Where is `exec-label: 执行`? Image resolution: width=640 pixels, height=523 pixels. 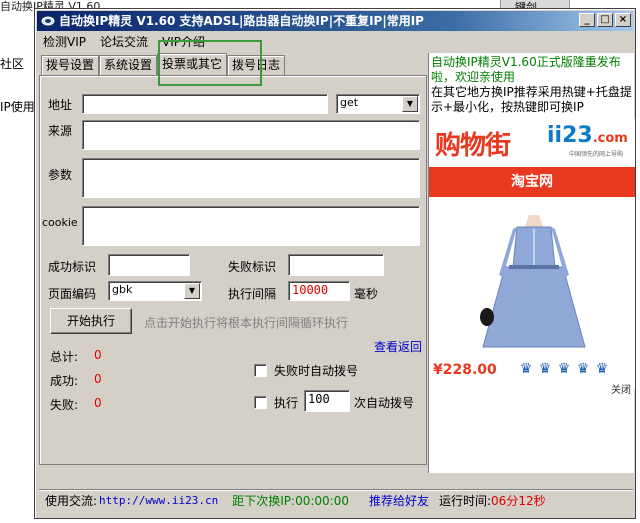
exec-label: 执行 is located at coordinates (286, 403).